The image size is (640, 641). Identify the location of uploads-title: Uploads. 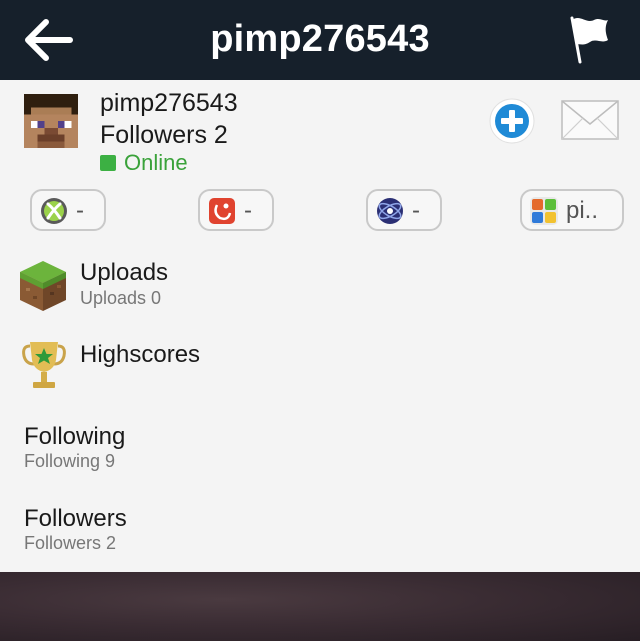
(124, 272).